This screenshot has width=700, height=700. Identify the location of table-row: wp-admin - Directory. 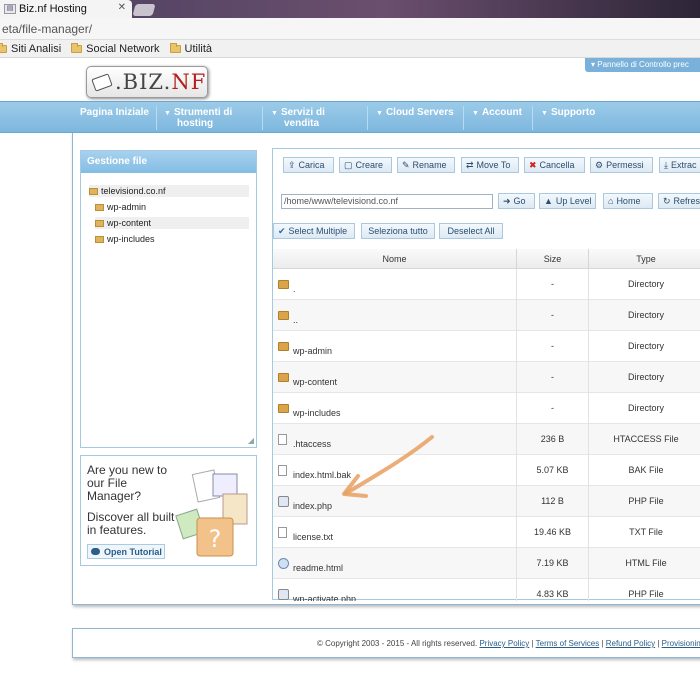
(486, 346).